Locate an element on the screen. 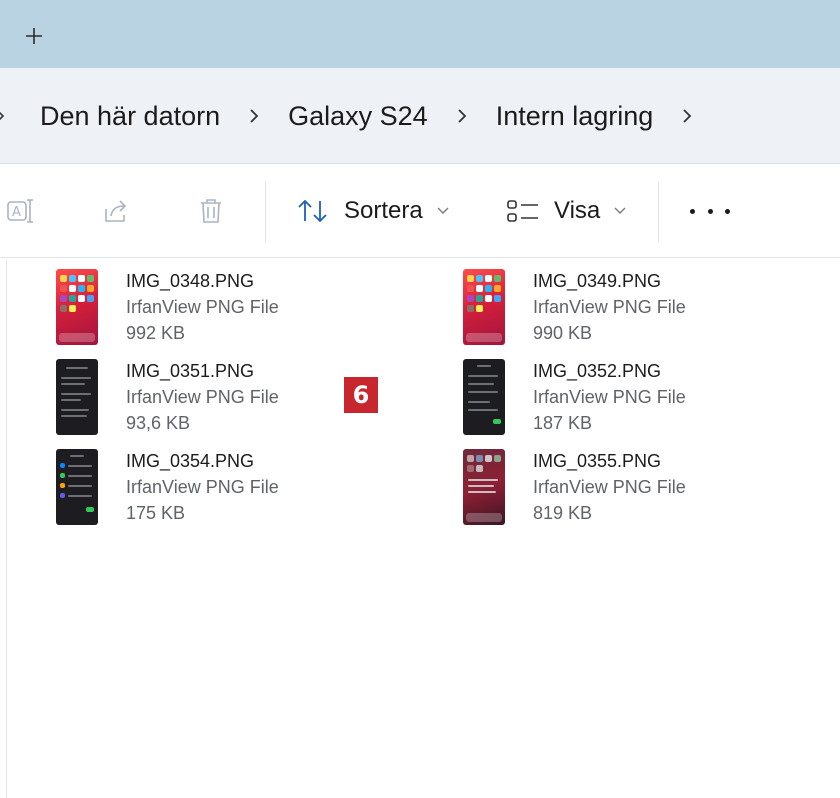 The width and height of the screenshot is (840, 798). share-icon is located at coordinates (116, 211).